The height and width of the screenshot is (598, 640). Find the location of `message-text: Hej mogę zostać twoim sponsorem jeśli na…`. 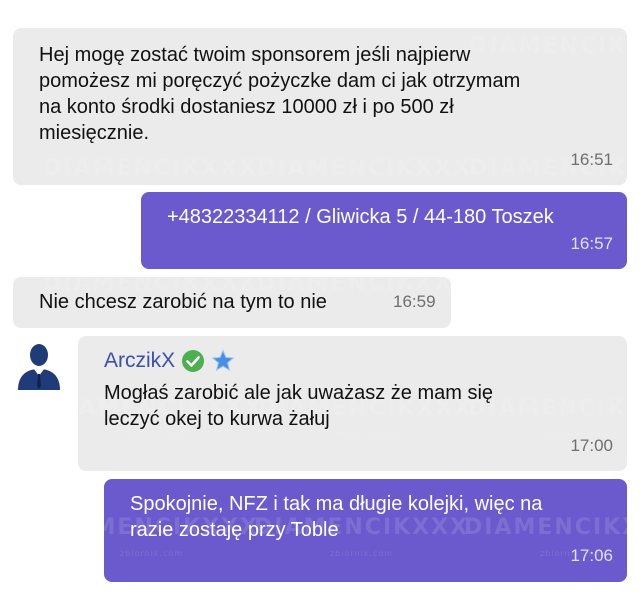

message-text: Hej mogę zostać twoim sponsorem jeśli na… is located at coordinates (280, 94).